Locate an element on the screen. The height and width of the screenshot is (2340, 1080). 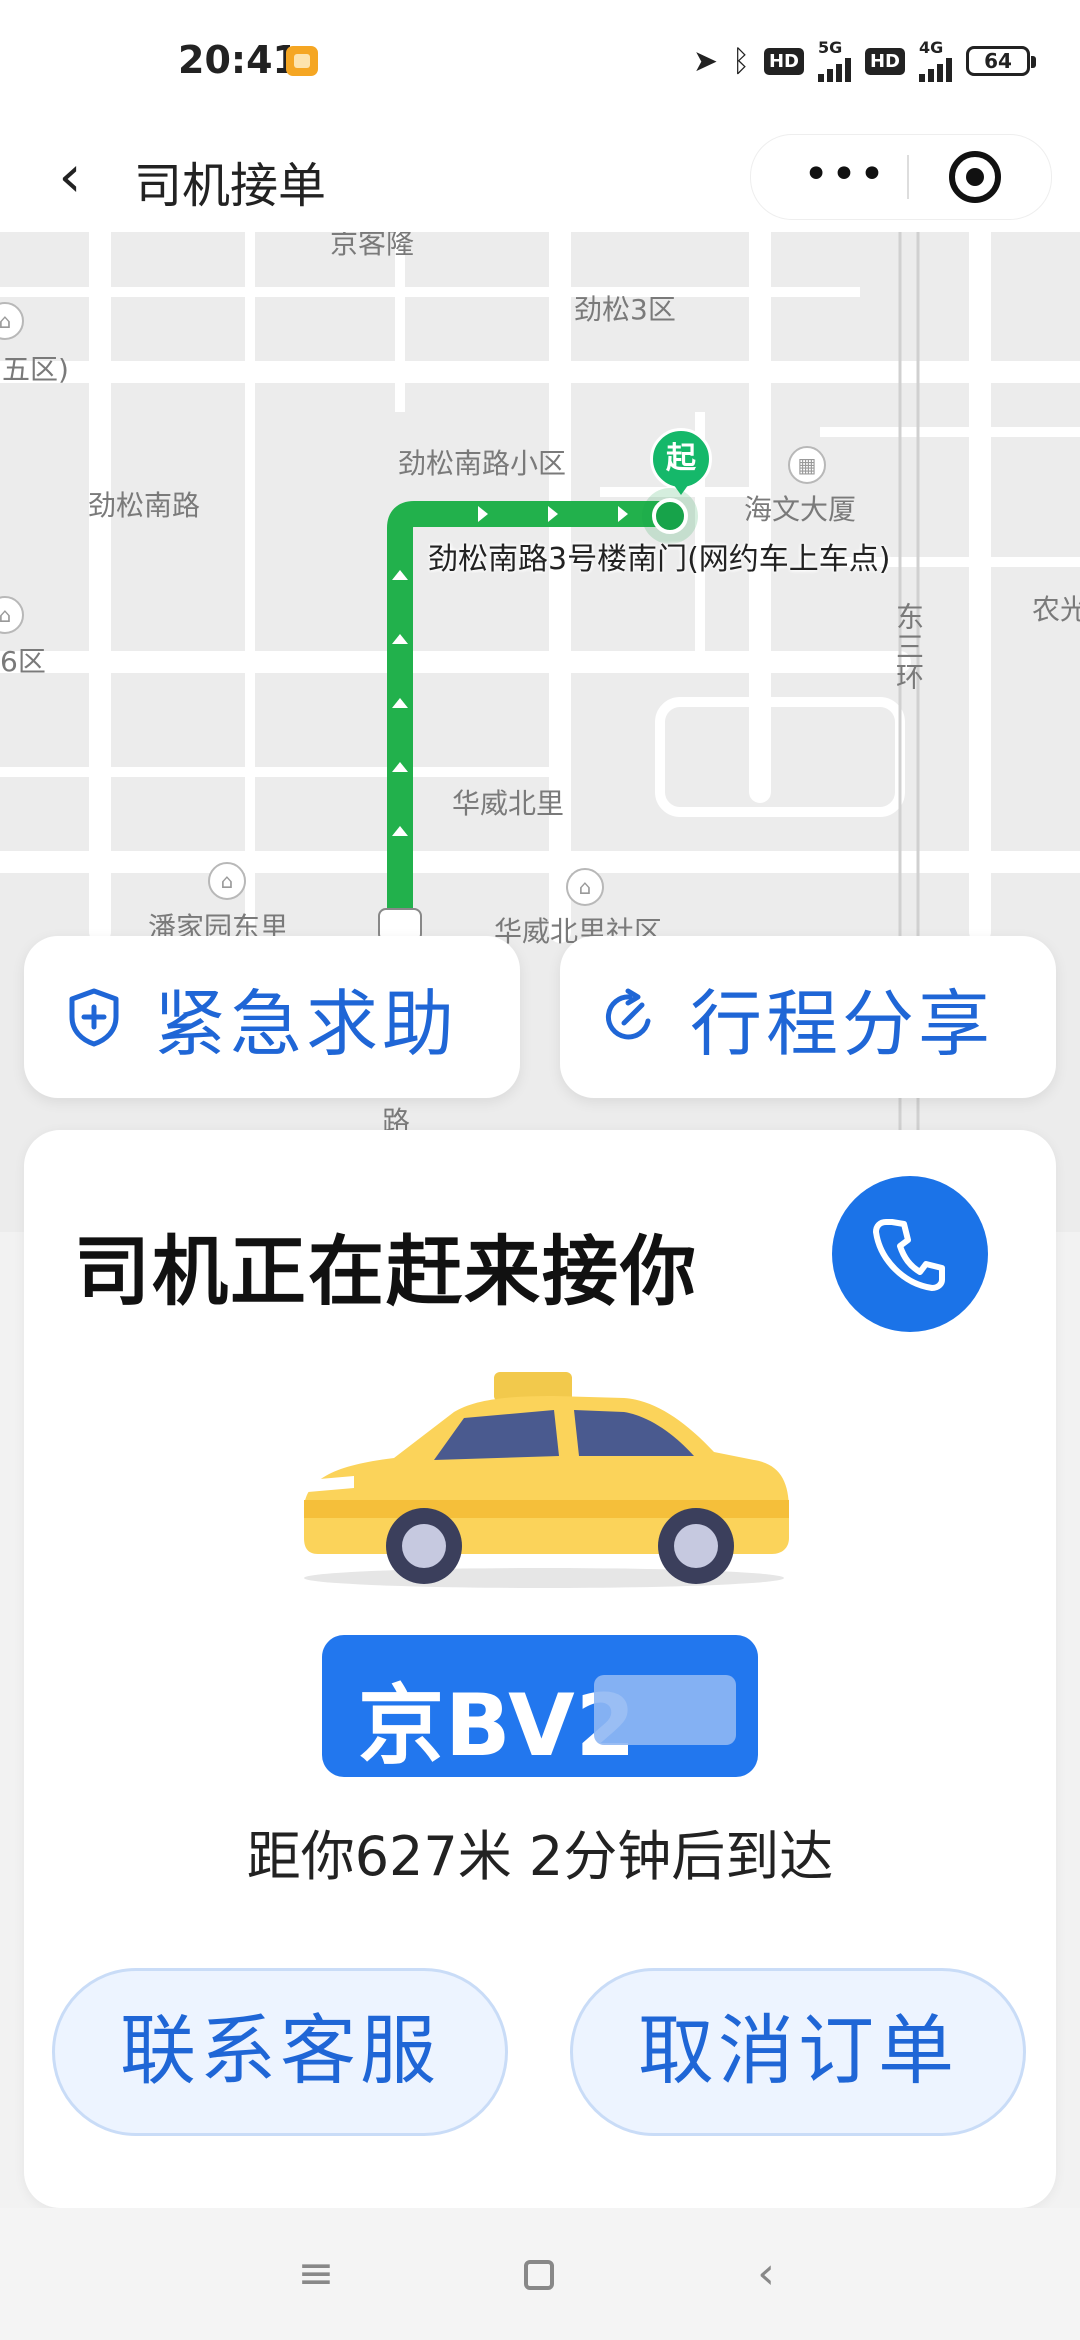
more-icon: ••• is located at coordinates (845, 177).